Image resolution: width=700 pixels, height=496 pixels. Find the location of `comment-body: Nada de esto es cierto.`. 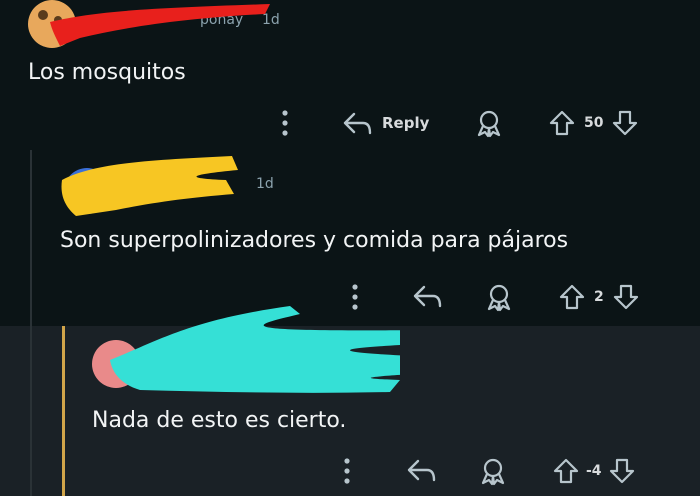

comment-body: Nada de esto es cierto. is located at coordinates (219, 420).